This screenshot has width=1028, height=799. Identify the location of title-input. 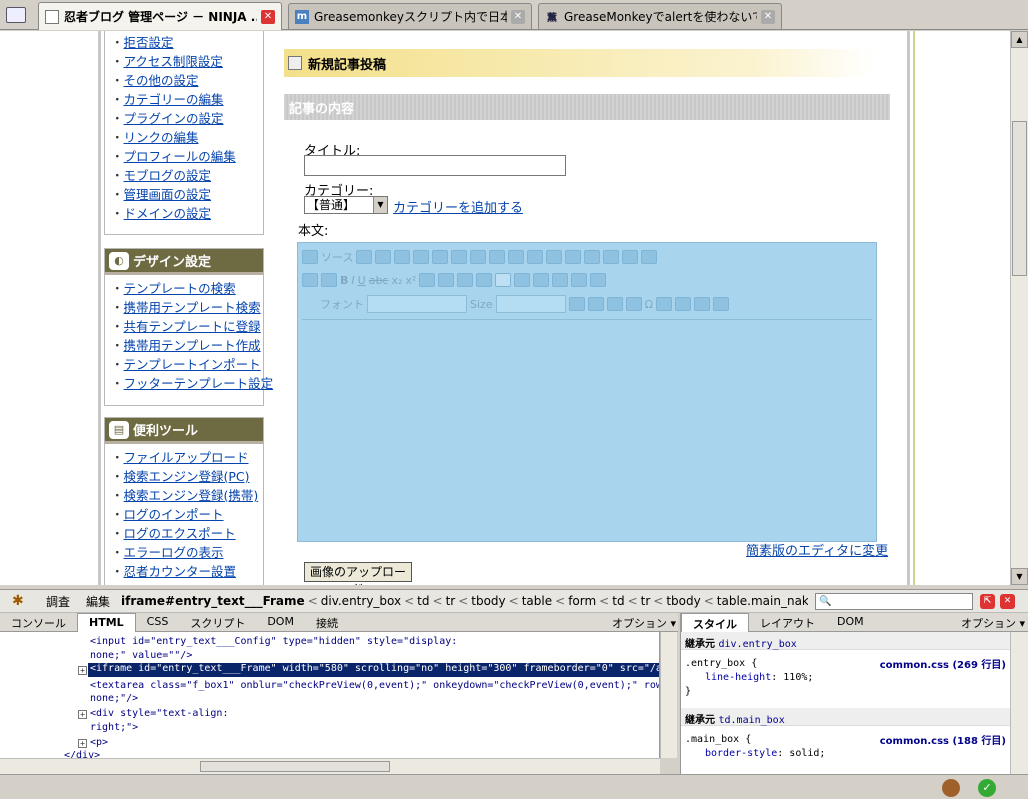
(435, 165).